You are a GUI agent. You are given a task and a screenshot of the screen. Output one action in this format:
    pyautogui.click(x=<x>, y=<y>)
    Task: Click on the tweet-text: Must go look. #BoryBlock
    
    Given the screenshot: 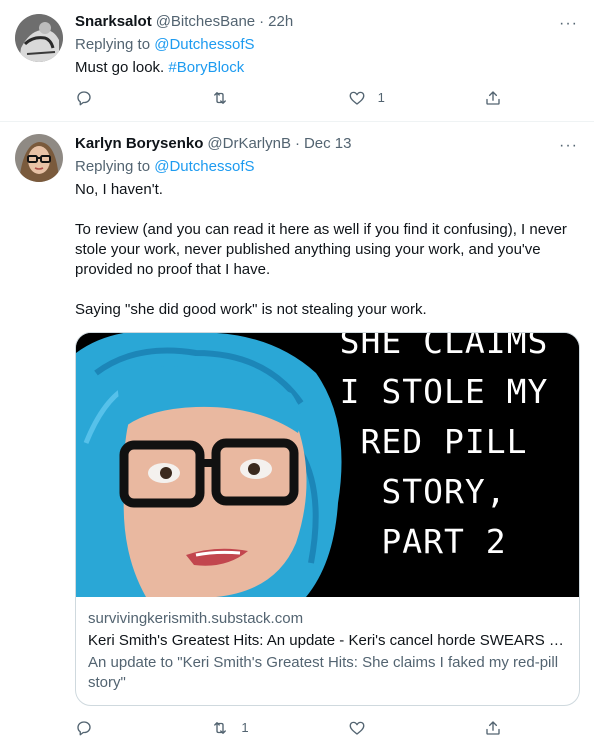 What is the action you would take?
    pyautogui.click(x=326, y=68)
    